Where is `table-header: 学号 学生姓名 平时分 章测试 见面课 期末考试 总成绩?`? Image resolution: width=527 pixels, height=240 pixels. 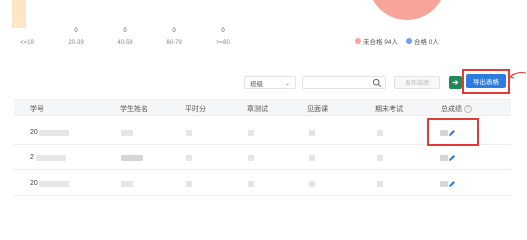
table-header: 学号 学生姓名 平时分 章测试 见面课 期末考试 总成绩? is located at coordinates (262, 107).